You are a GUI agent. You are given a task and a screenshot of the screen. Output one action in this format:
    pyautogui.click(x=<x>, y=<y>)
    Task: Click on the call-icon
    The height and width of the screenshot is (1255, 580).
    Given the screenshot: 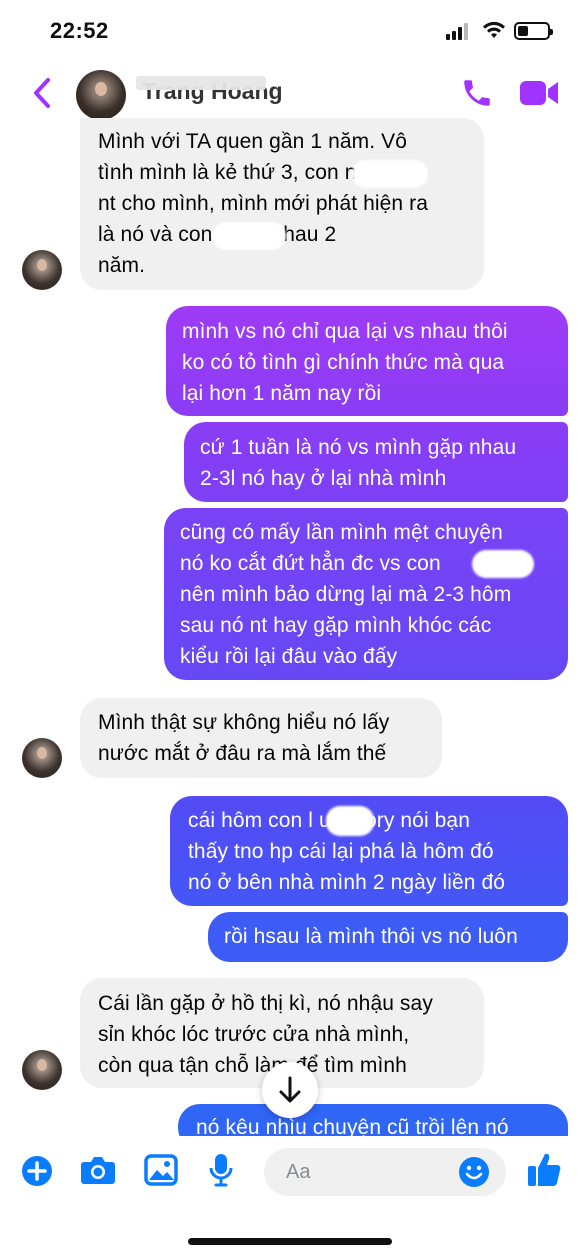 What is the action you would take?
    pyautogui.click(x=477, y=93)
    